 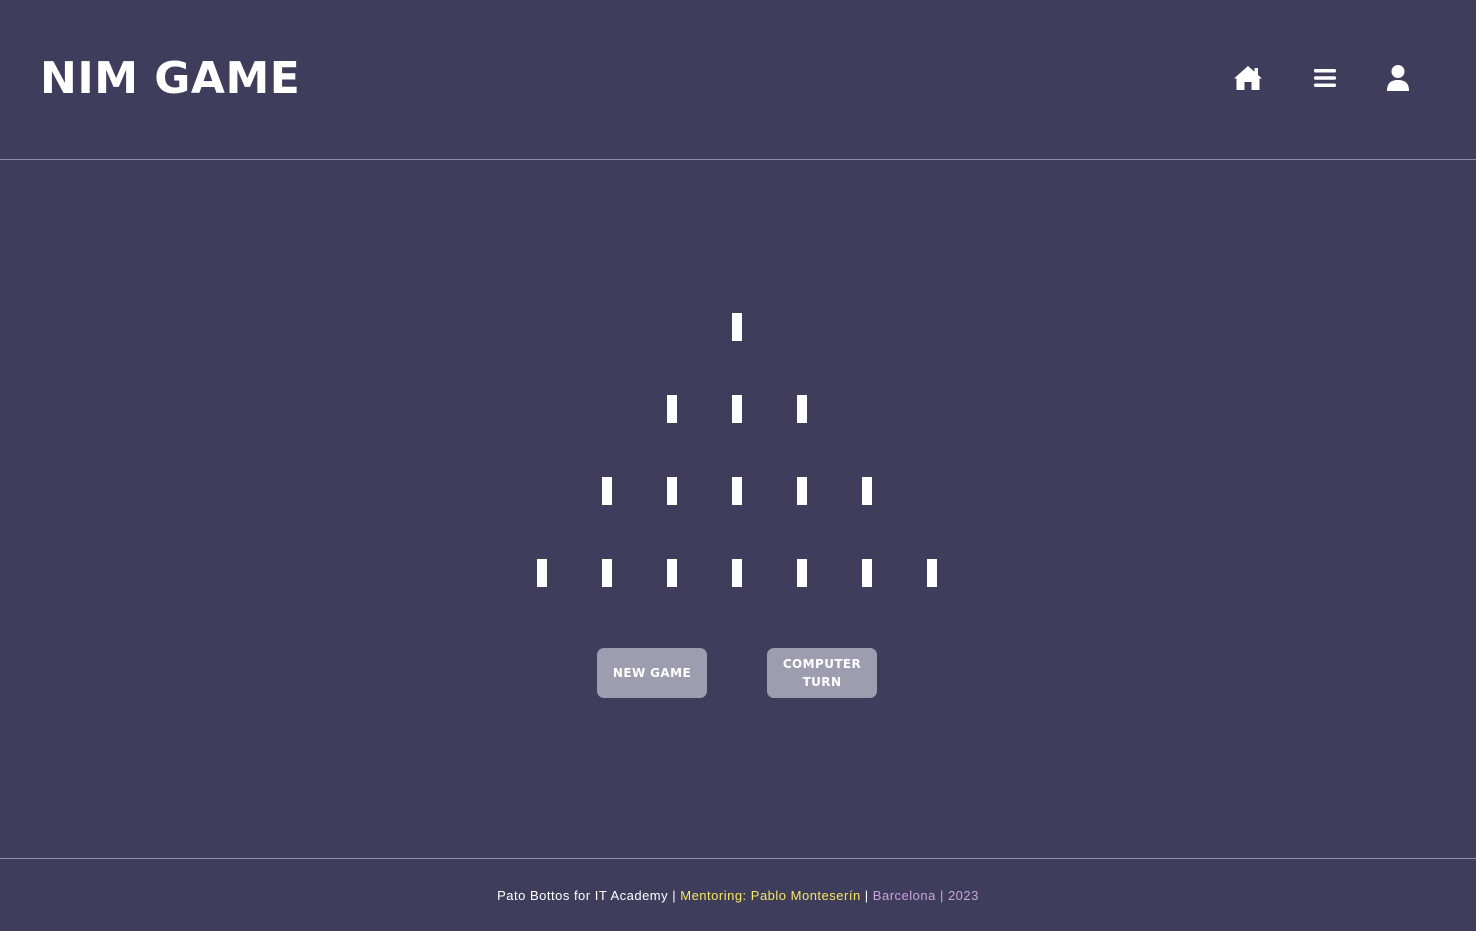 I want to click on menu-icon, so click(x=1325, y=78).